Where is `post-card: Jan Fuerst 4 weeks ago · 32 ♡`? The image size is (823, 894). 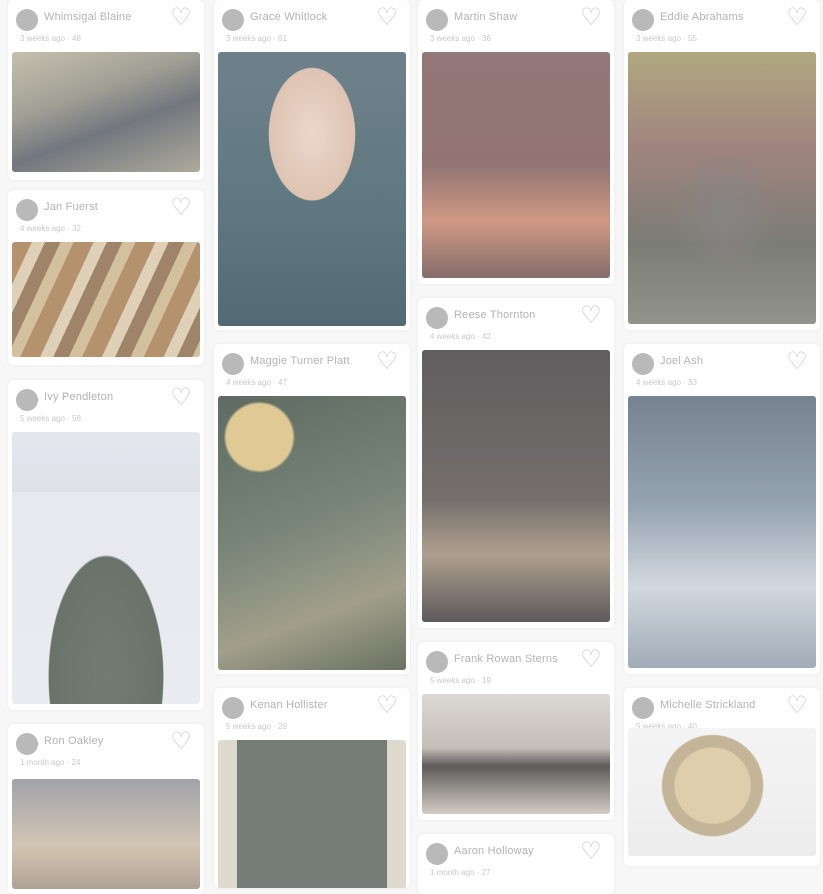 post-card: Jan Fuerst 4 weeks ago · 32 ♡ is located at coordinates (106, 277).